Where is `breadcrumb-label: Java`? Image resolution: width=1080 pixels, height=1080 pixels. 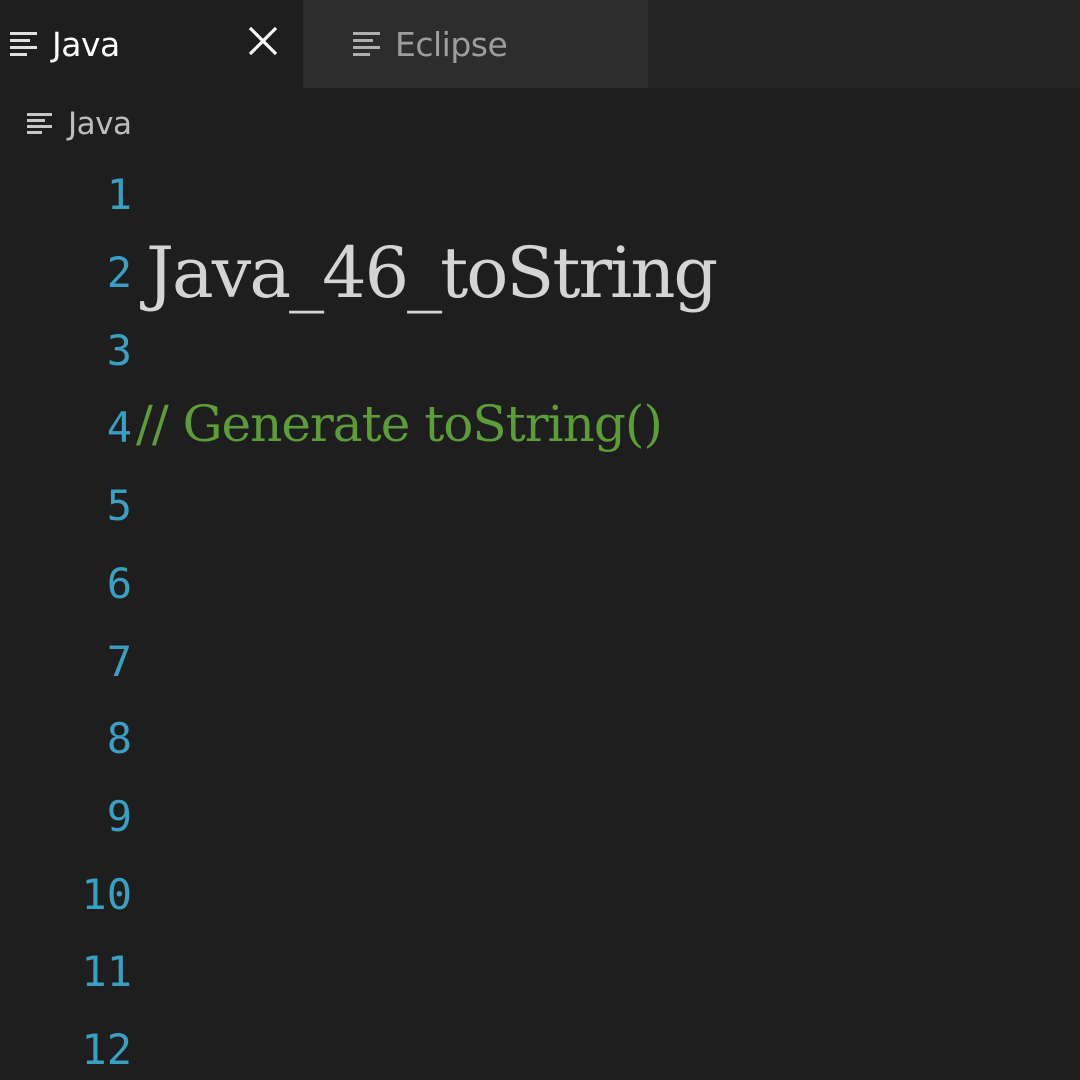 breadcrumb-label: Java is located at coordinates (100, 124).